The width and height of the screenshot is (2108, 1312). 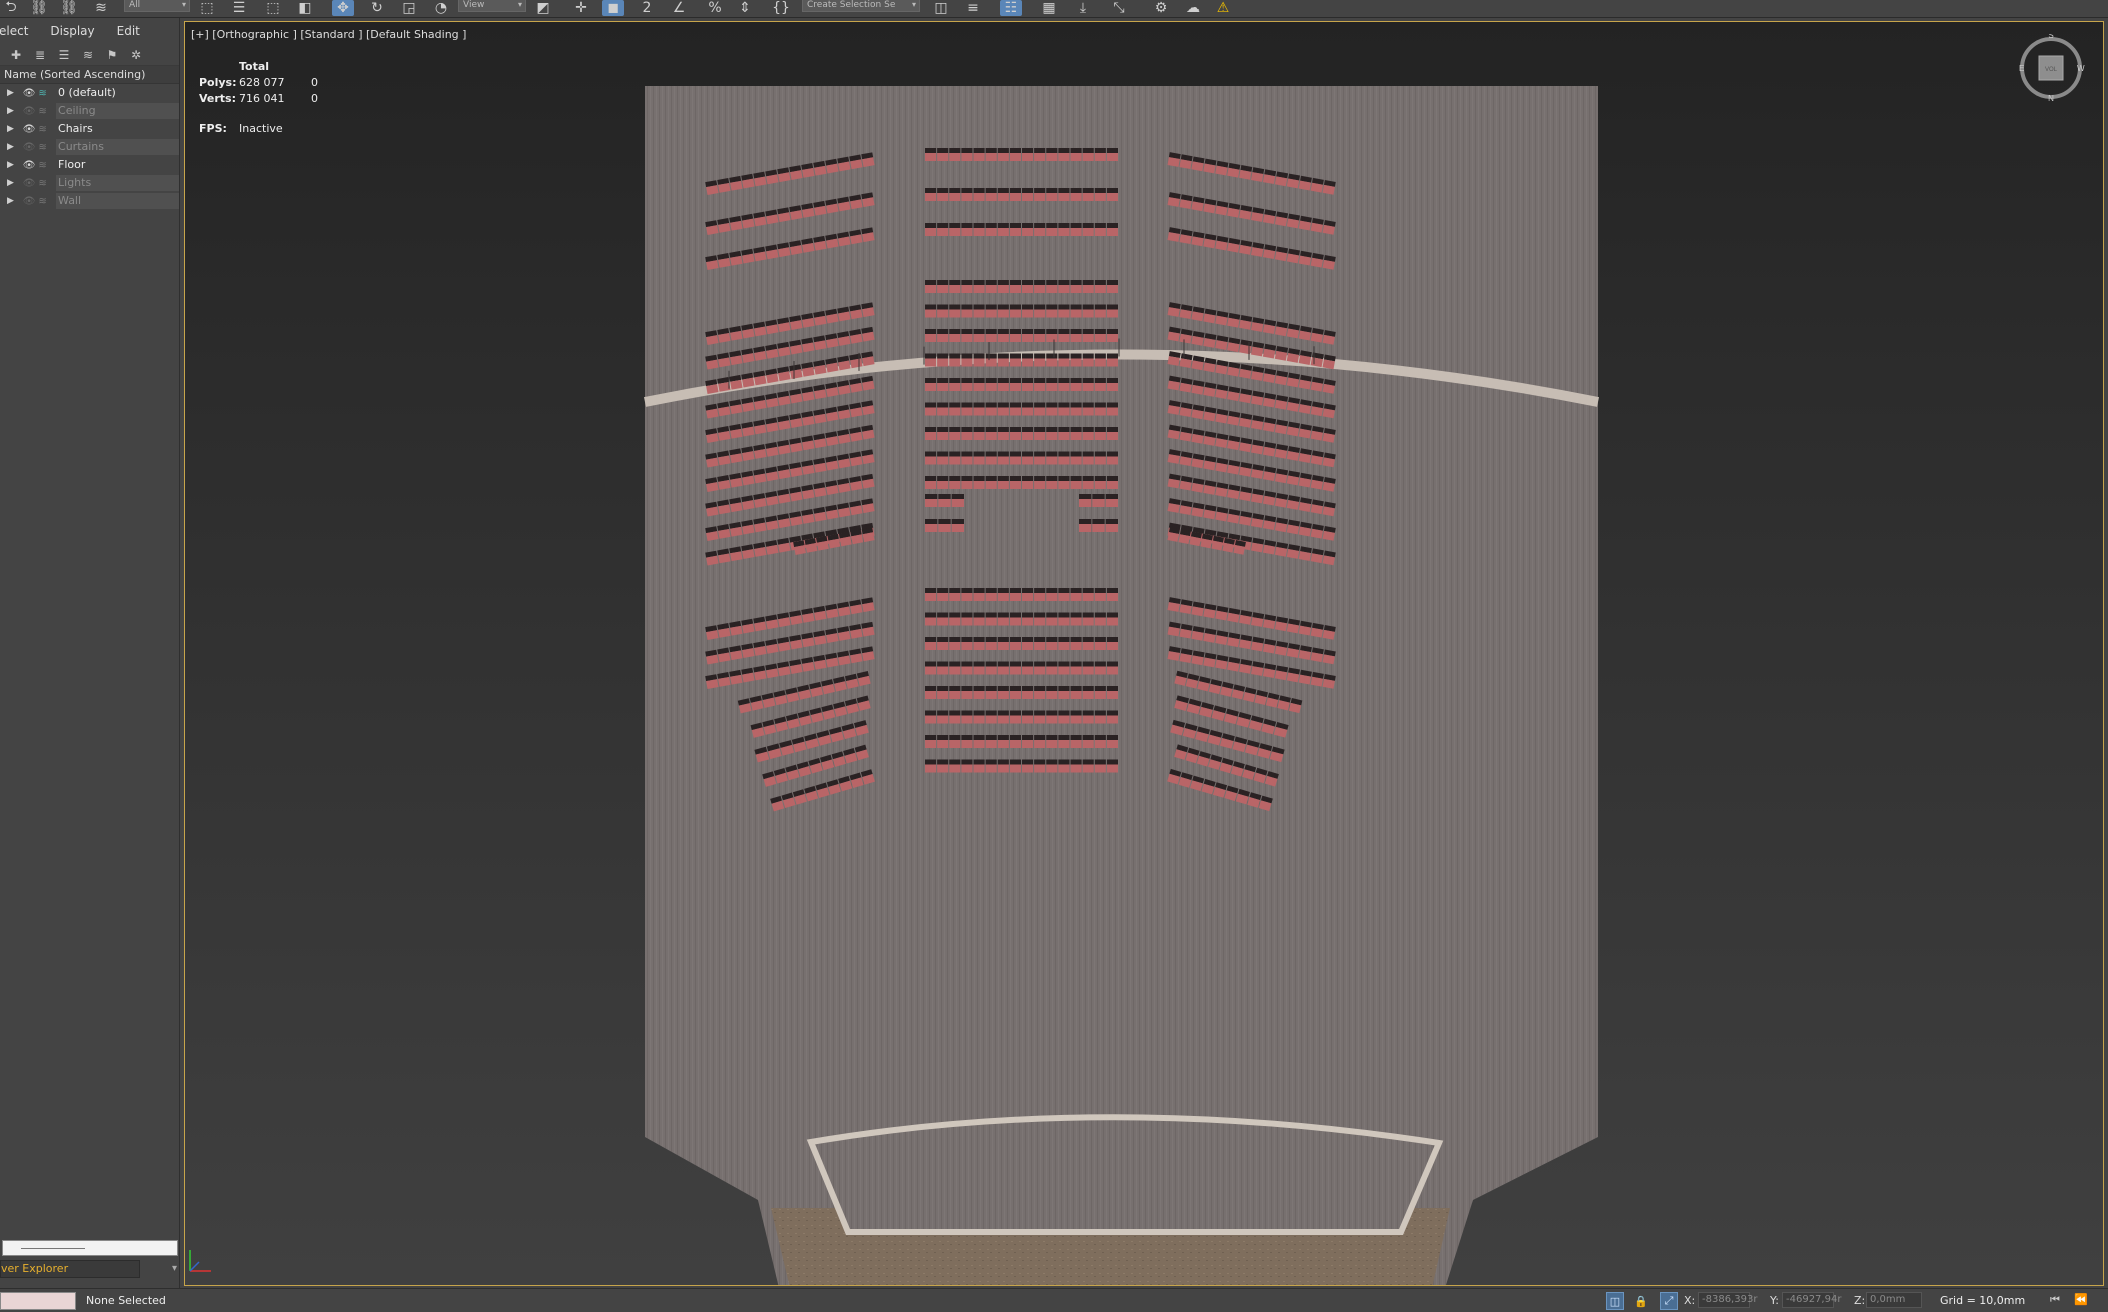 What do you see at coordinates (14, 31) in the screenshot?
I see `menu-select: elect` at bounding box center [14, 31].